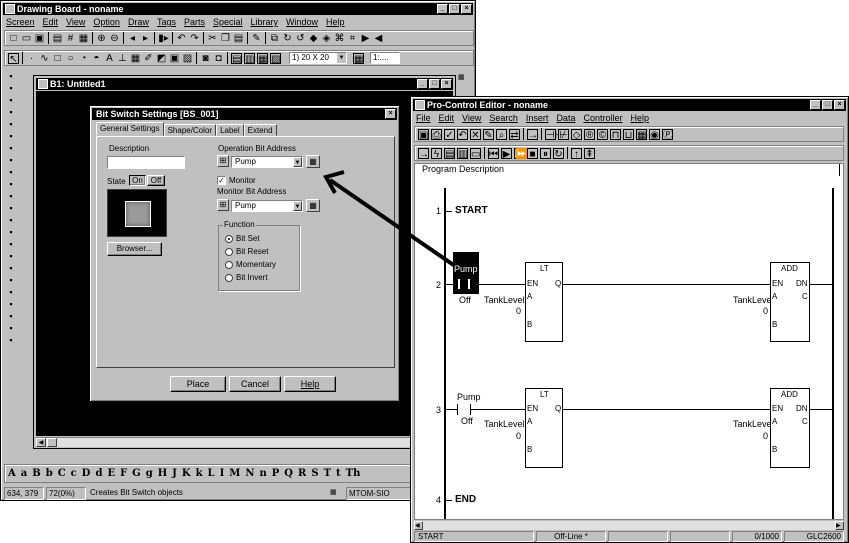 This screenshot has width=849, height=543. What do you see at coordinates (57, 58) in the screenshot?
I see `rectangle-icon: □` at bounding box center [57, 58].